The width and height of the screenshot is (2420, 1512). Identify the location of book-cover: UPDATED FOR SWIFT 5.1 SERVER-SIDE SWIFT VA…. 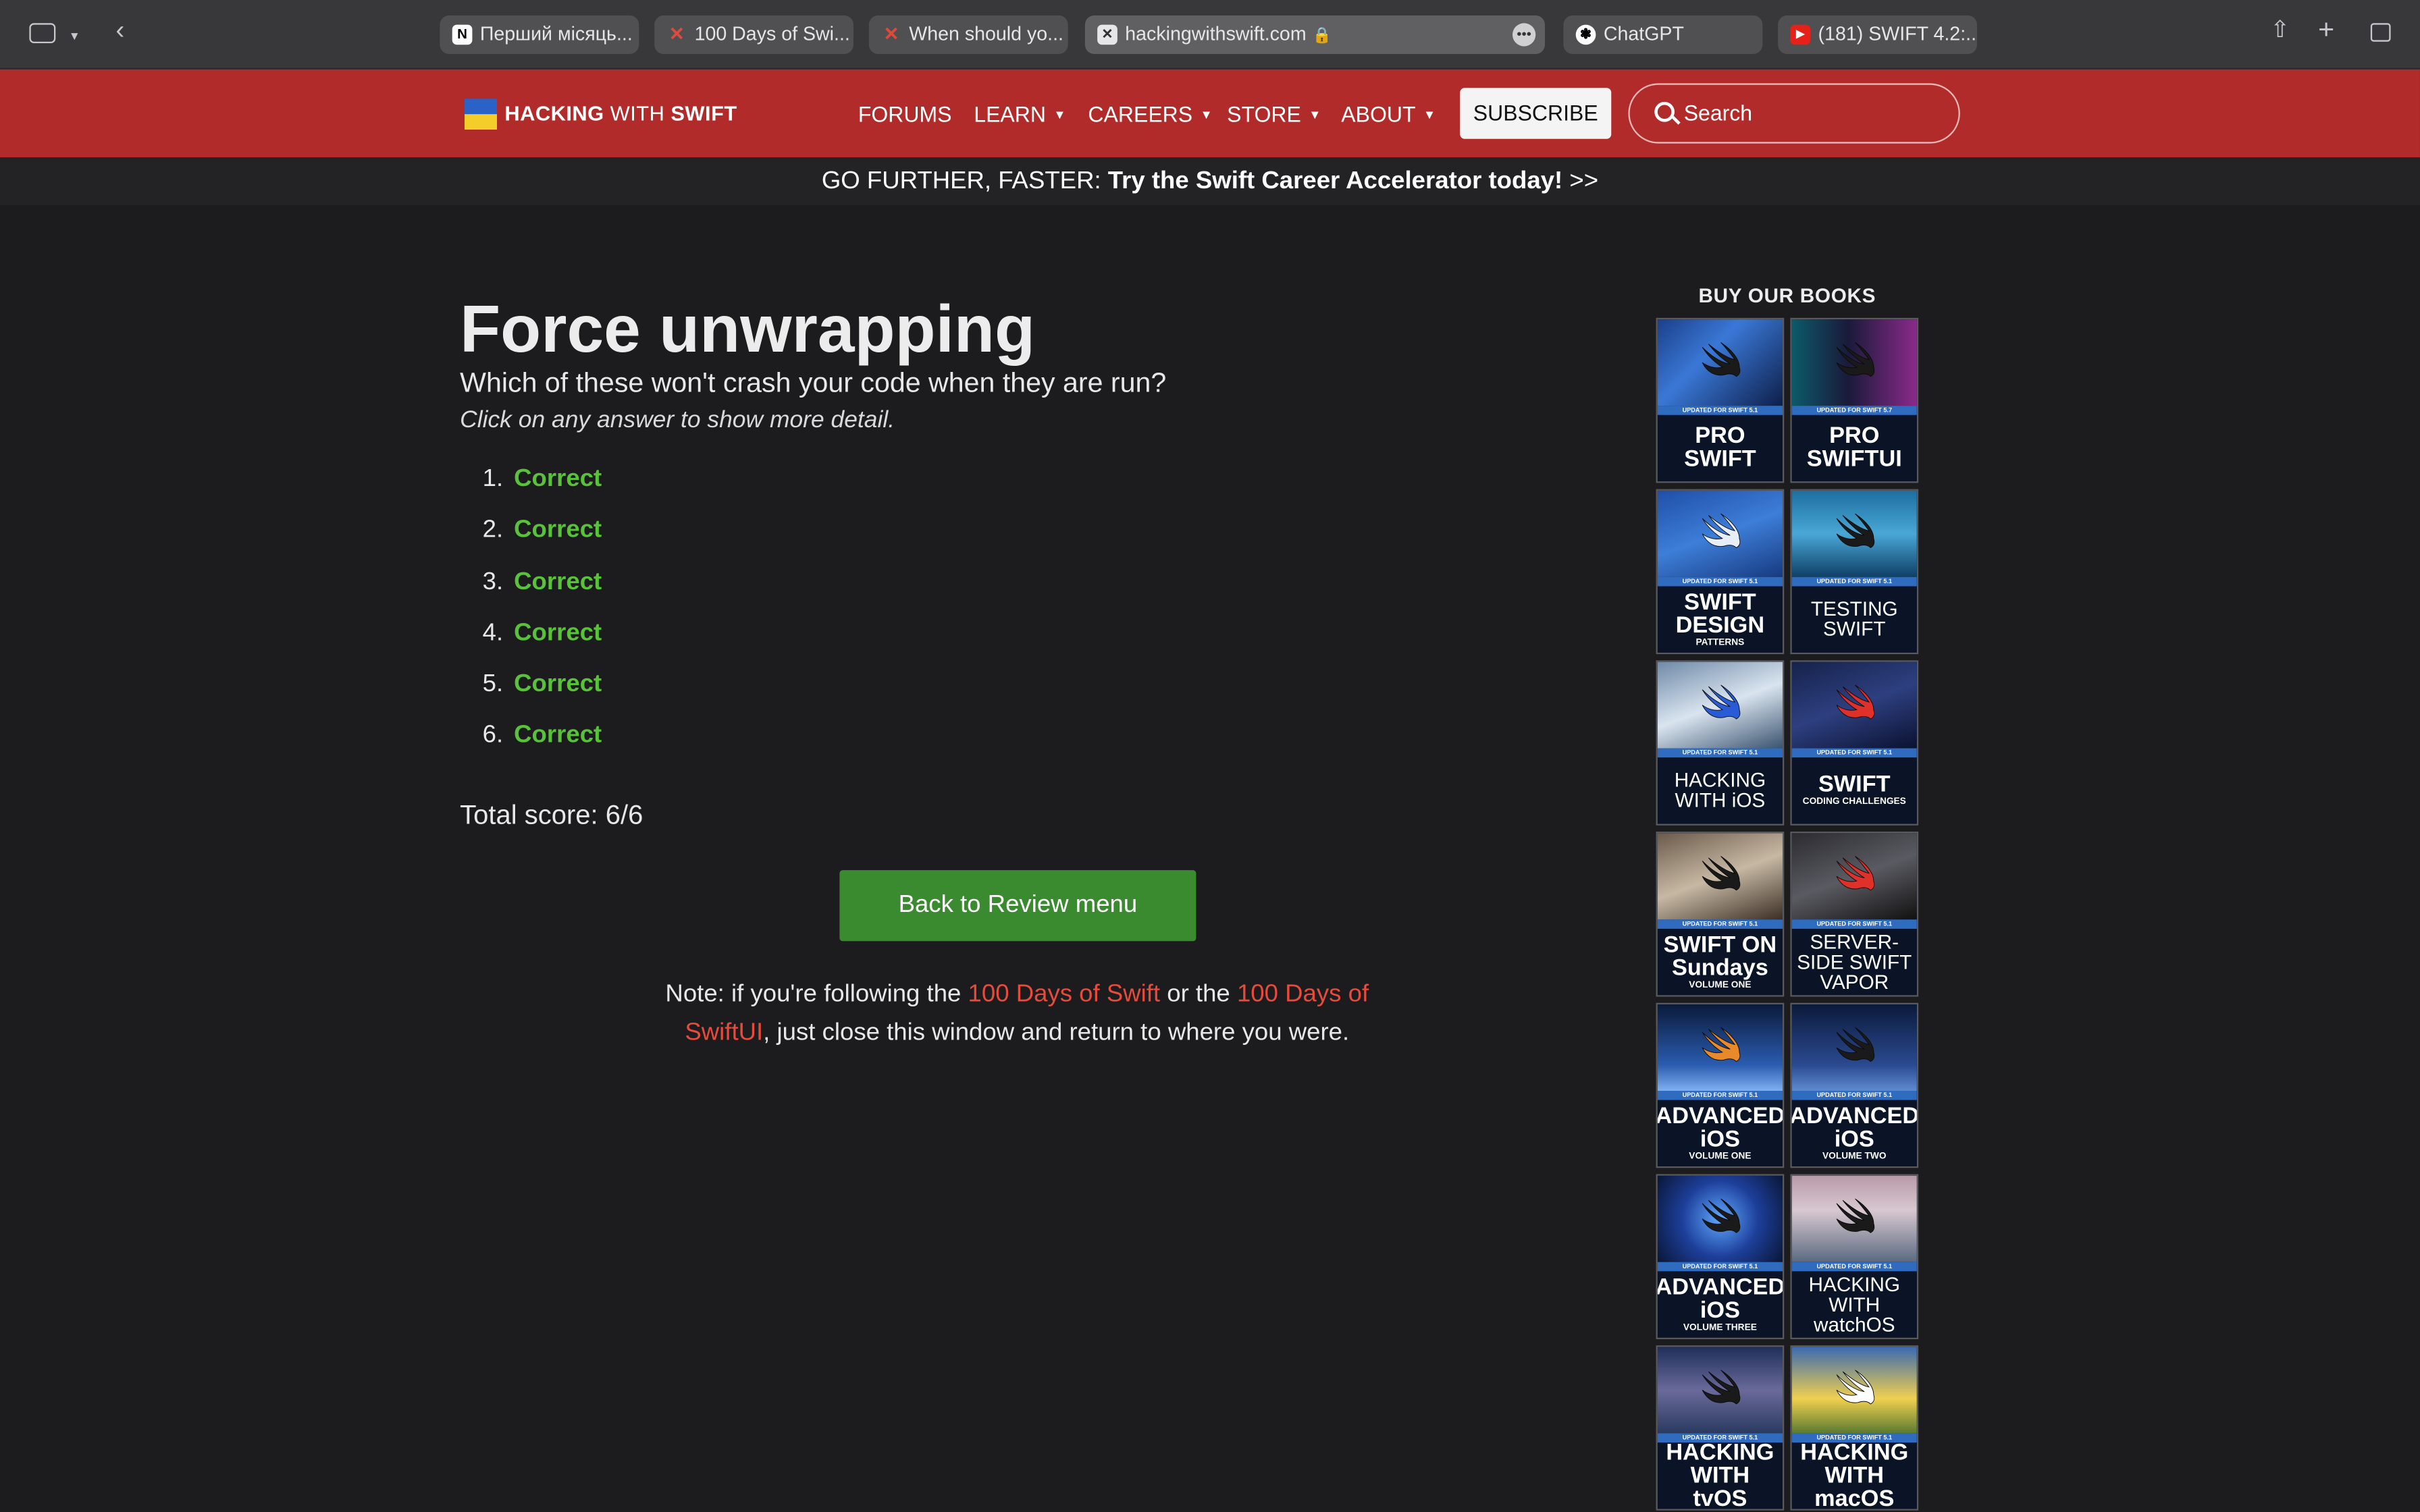
(1854, 914).